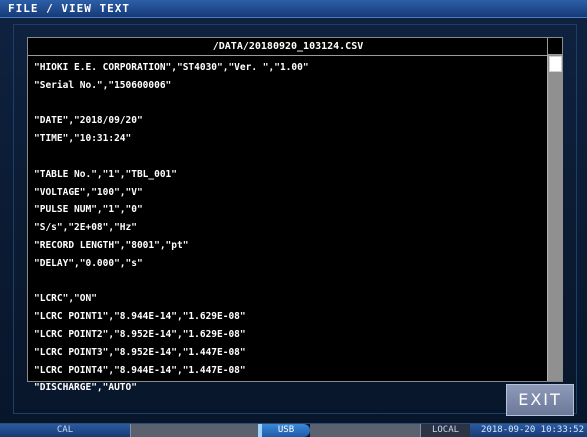 The height and width of the screenshot is (437, 587). What do you see at coordinates (88, 121) in the screenshot?
I see `text-line: "DATE","2018/09/20"` at bounding box center [88, 121].